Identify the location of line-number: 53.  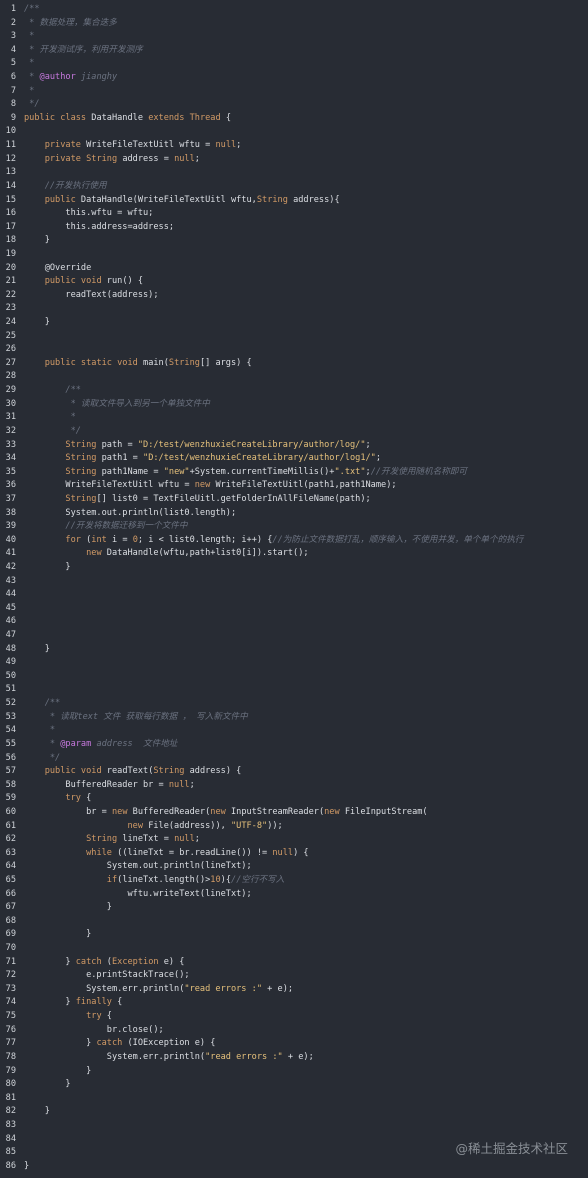
(10, 716).